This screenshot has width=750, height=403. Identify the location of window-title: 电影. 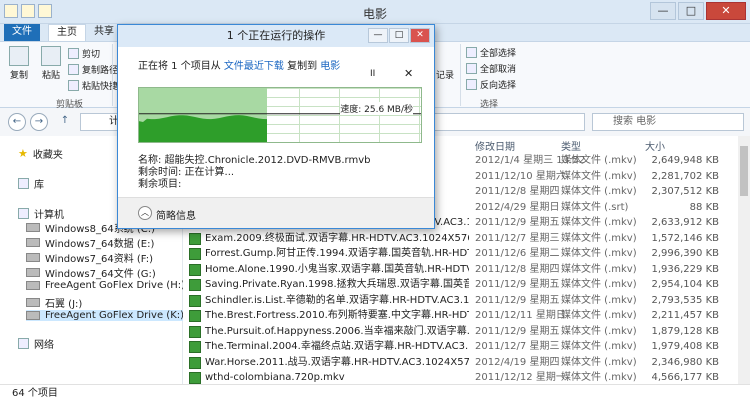
(374, 14).